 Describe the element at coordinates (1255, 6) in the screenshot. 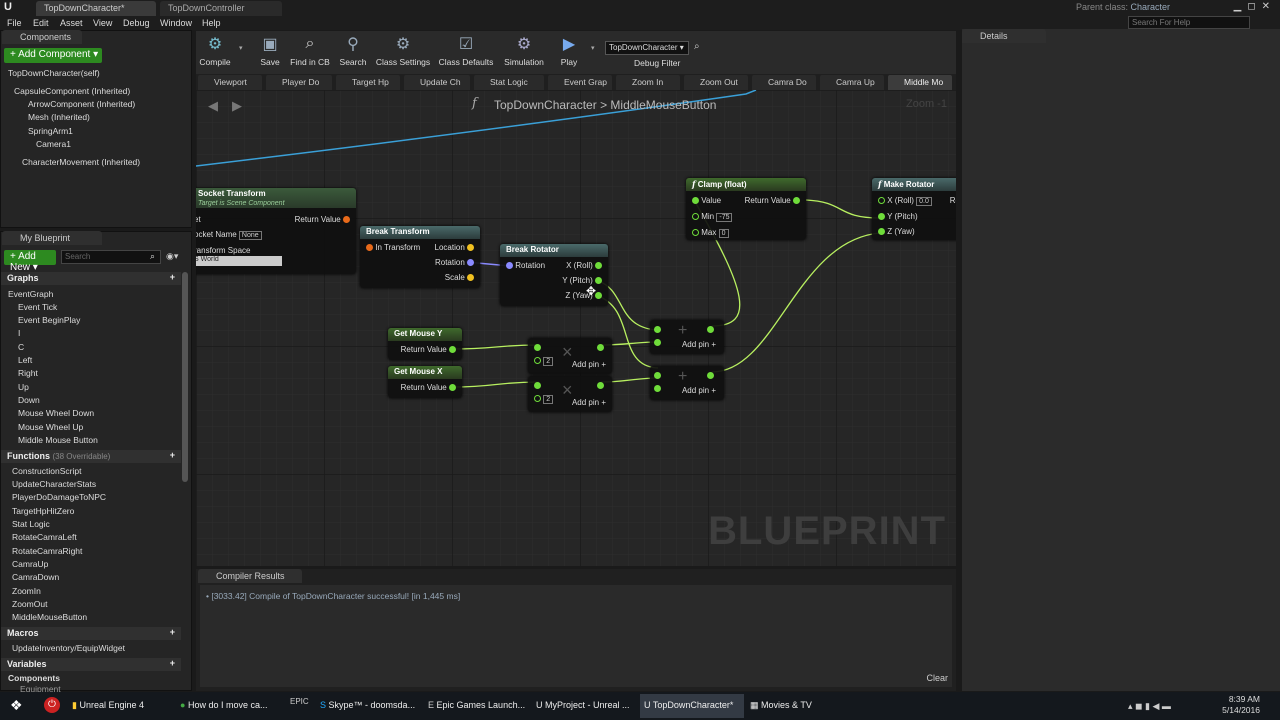

I see `window-controls: ▁◻✕` at that location.